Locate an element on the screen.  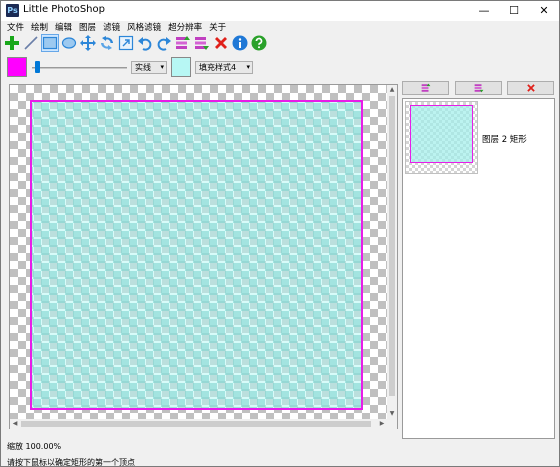
close-window-button: ✕ is located at coordinates (544, 11).